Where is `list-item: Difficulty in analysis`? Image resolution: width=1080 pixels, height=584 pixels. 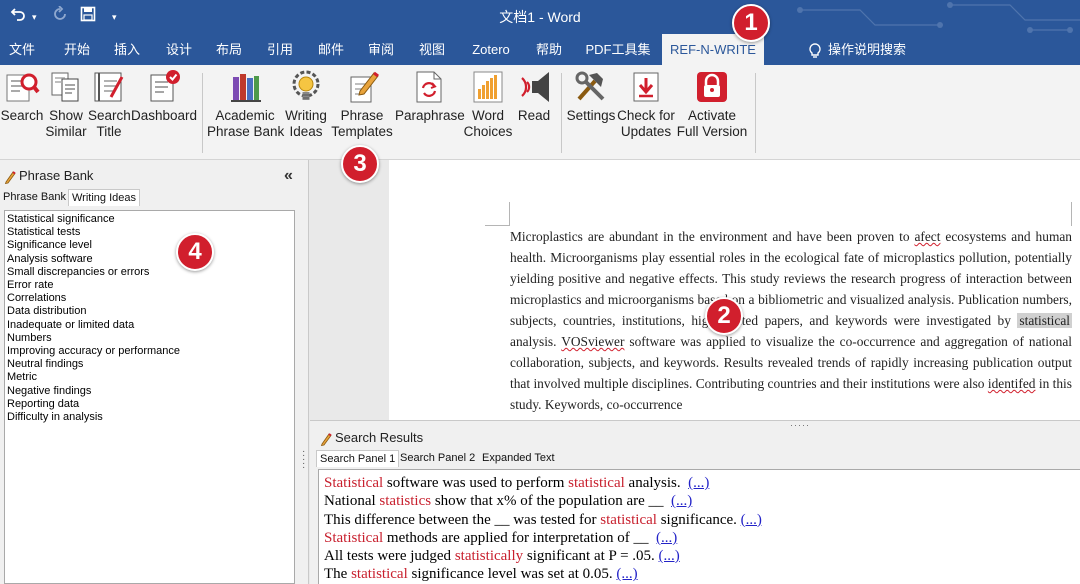 list-item: Difficulty in analysis is located at coordinates (149, 417).